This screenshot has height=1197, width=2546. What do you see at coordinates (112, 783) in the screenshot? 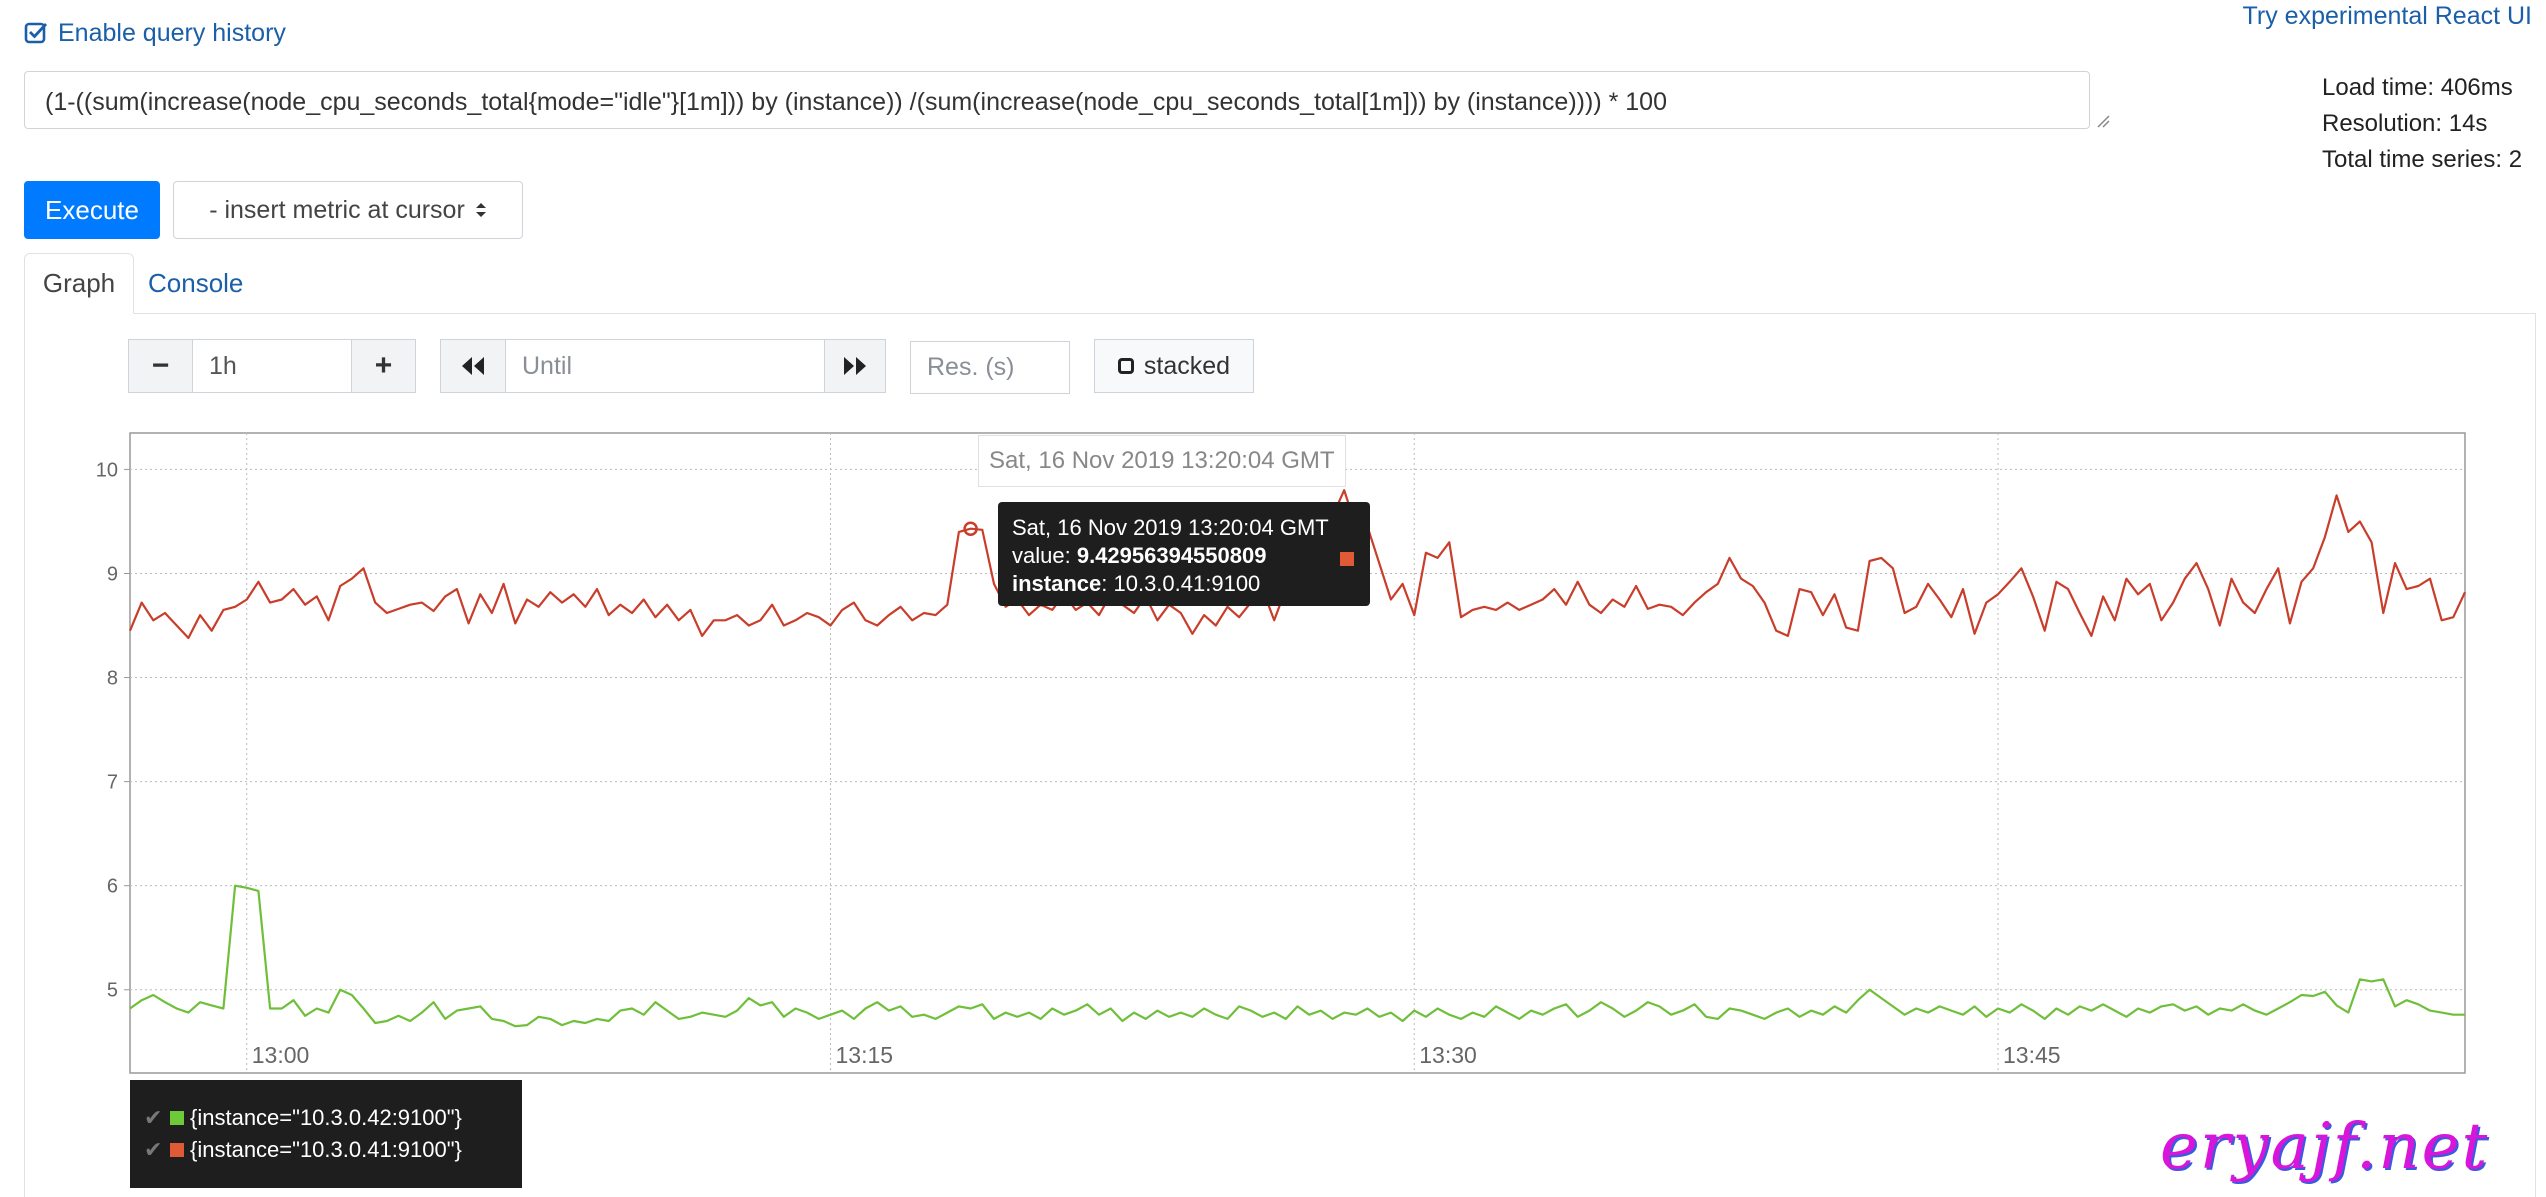
I see `y-tick-label: 7` at bounding box center [112, 783].